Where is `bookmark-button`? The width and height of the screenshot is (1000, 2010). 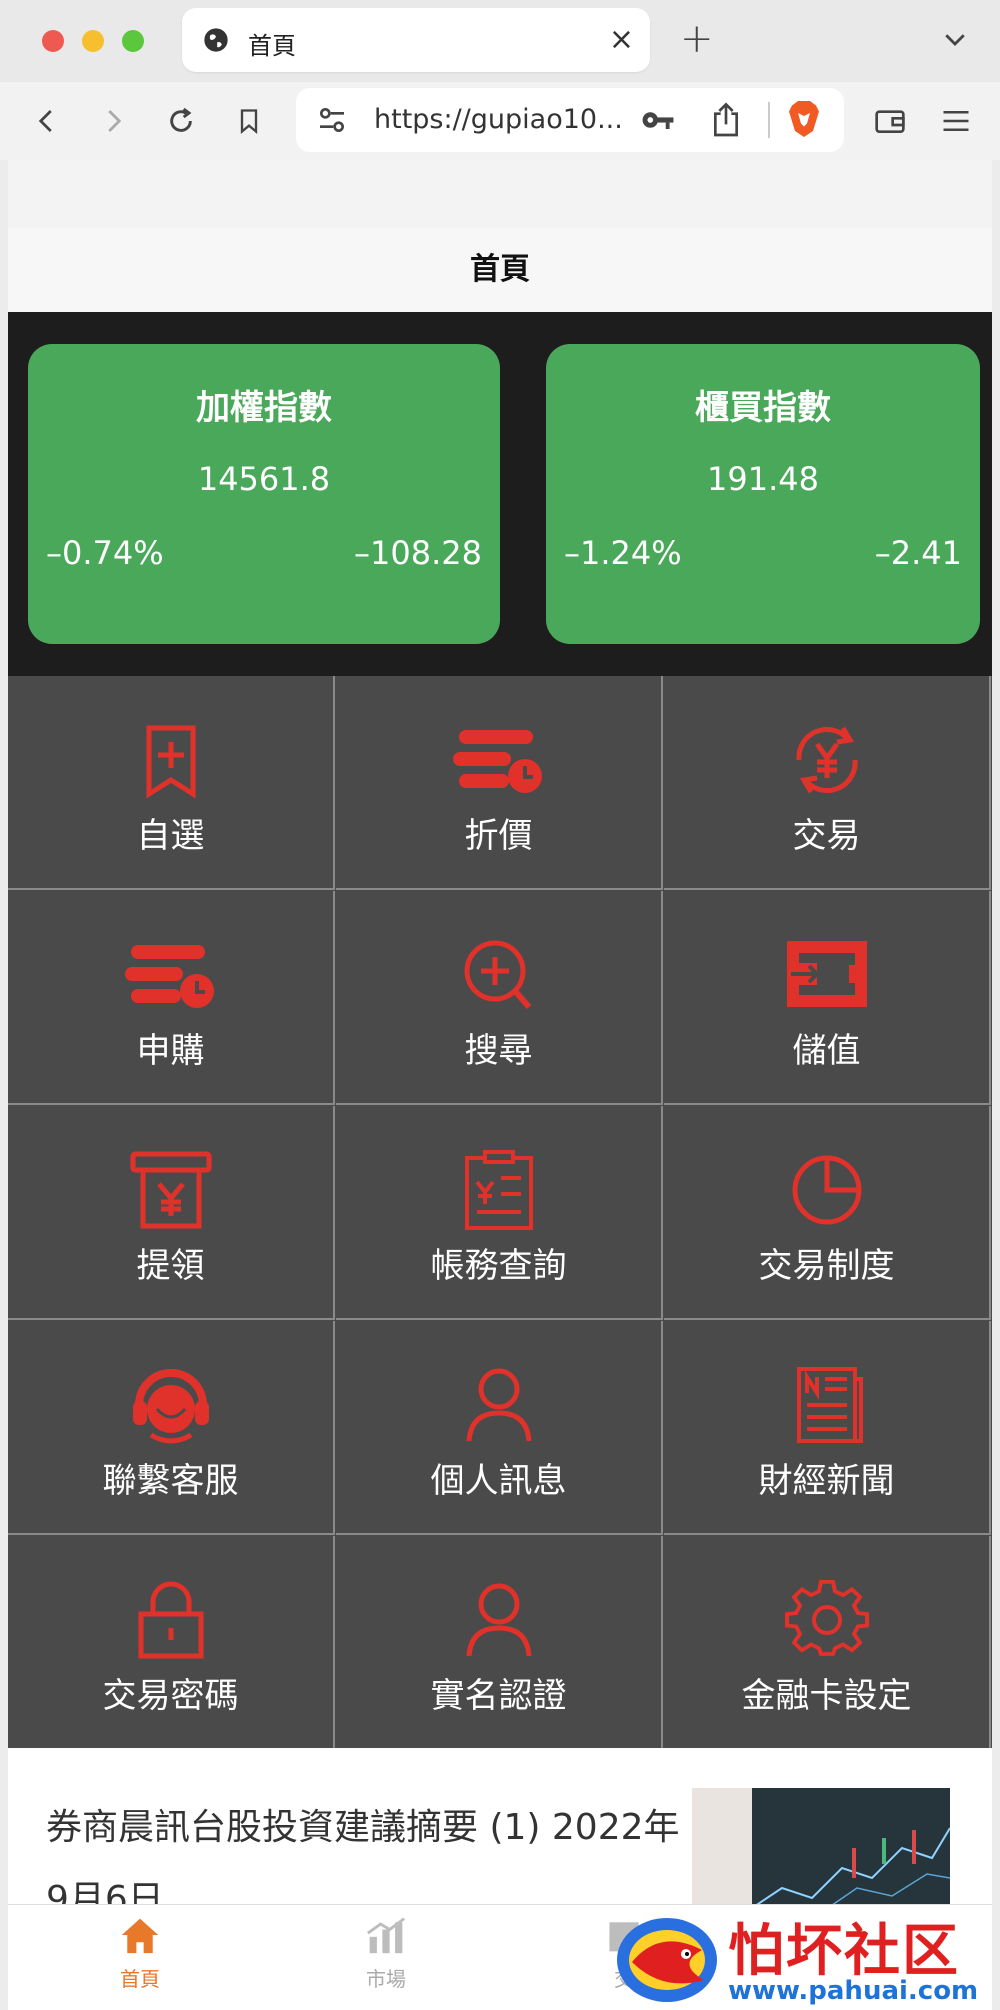
bookmark-button is located at coordinates (249, 121).